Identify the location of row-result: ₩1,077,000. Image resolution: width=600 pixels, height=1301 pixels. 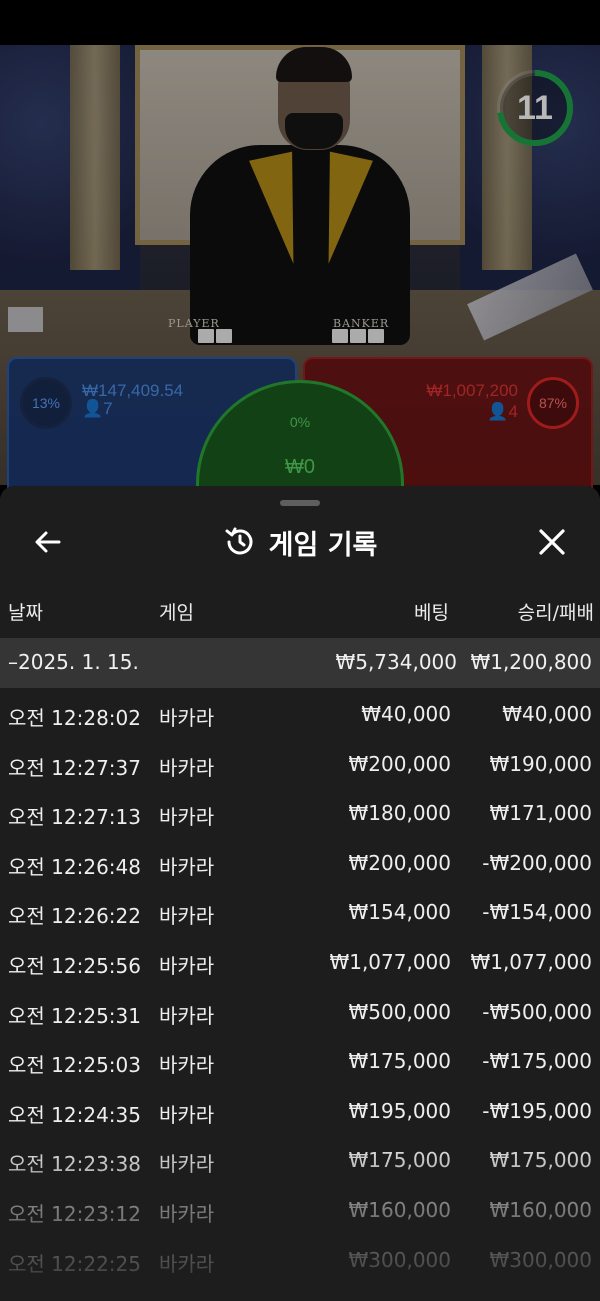
(531, 961).